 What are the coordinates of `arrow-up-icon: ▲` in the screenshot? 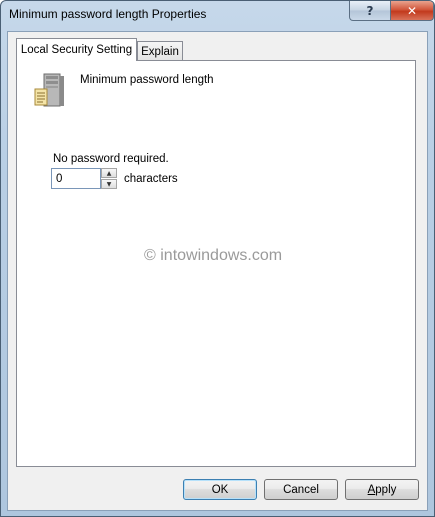 It's located at (109, 173).